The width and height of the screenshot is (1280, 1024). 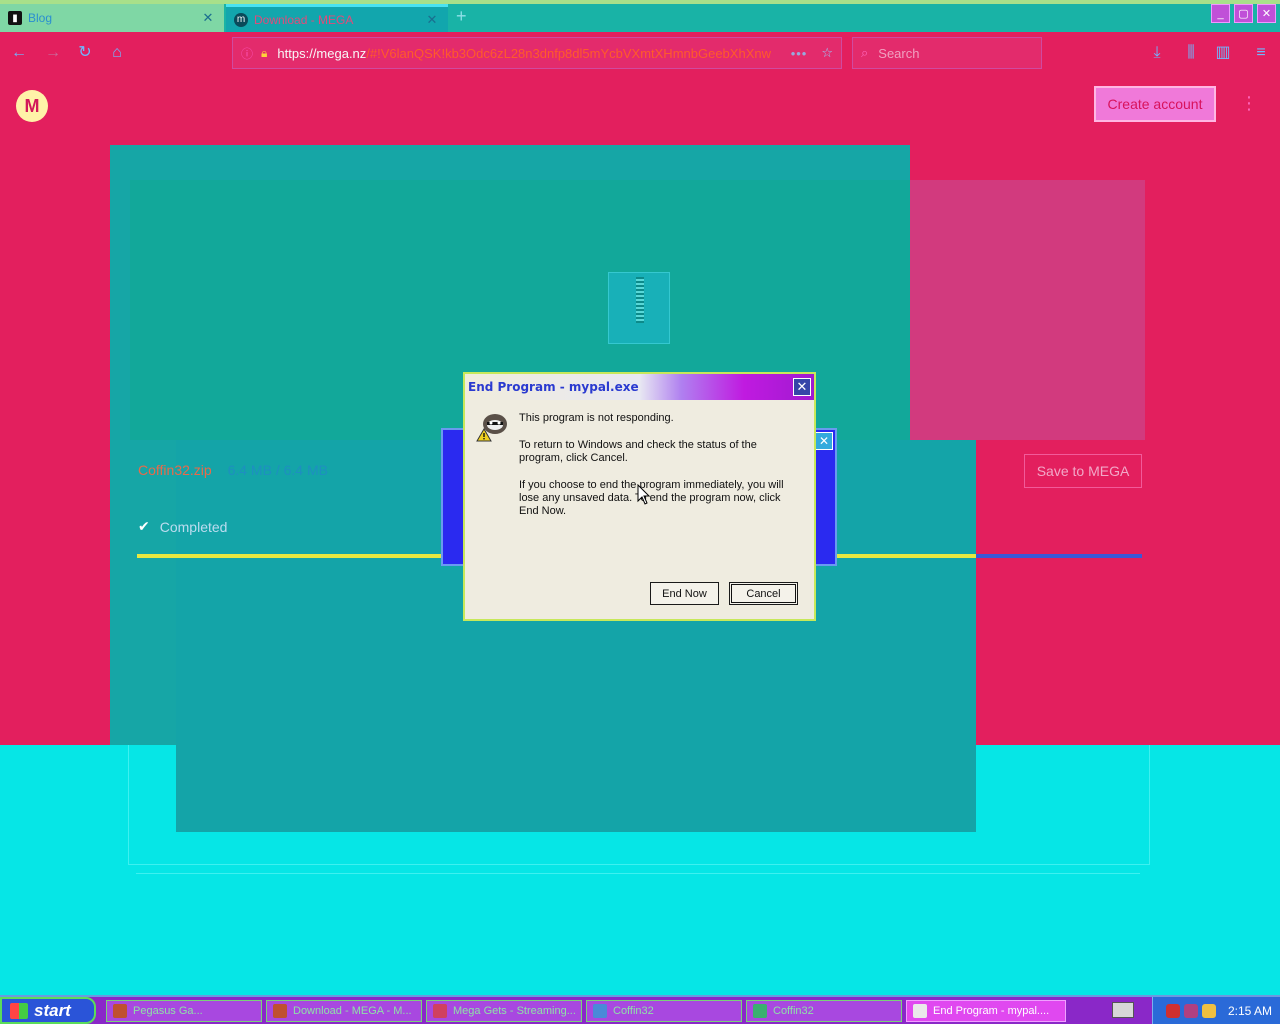 What do you see at coordinates (19, 53) in the screenshot?
I see `back-arrow-icon: ←` at bounding box center [19, 53].